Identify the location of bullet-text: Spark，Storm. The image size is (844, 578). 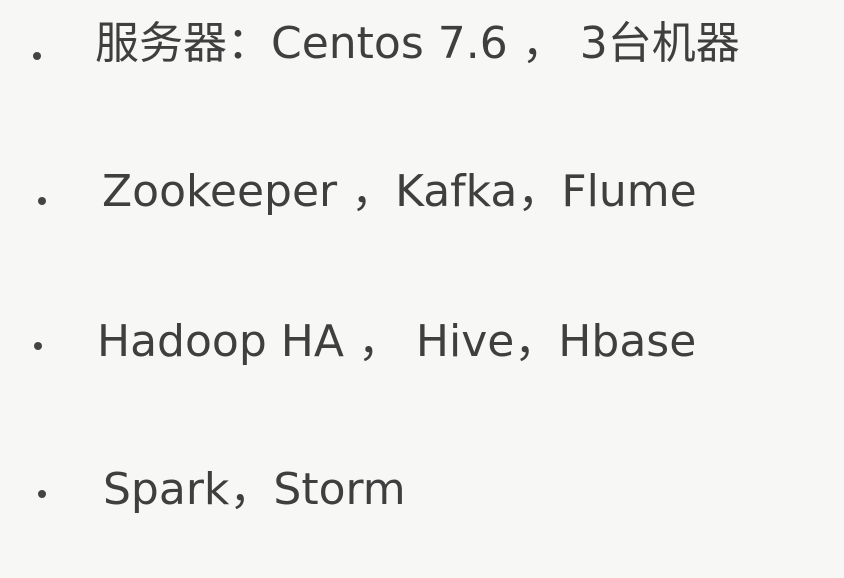
(254, 489).